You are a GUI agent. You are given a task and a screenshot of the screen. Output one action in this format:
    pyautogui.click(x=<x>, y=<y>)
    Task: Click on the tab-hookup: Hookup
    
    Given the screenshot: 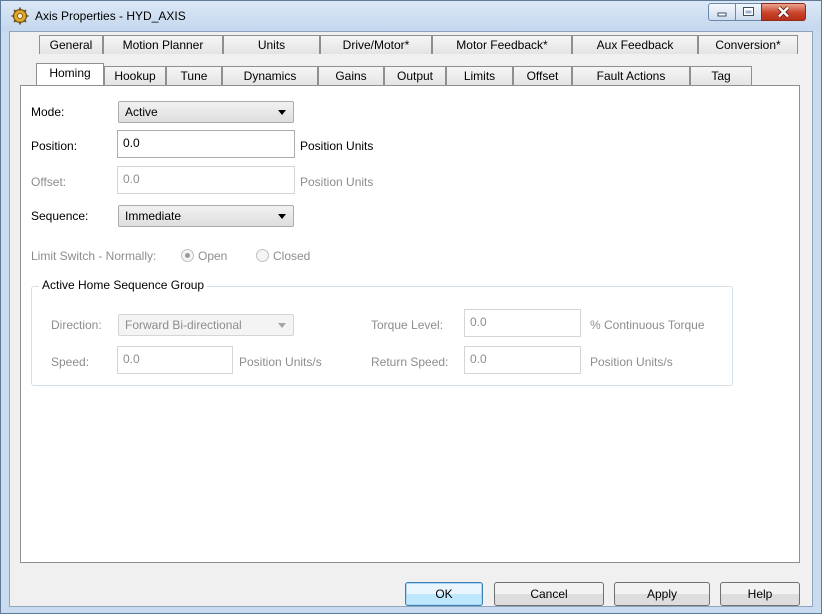 What is the action you would take?
    pyautogui.click(x=135, y=75)
    